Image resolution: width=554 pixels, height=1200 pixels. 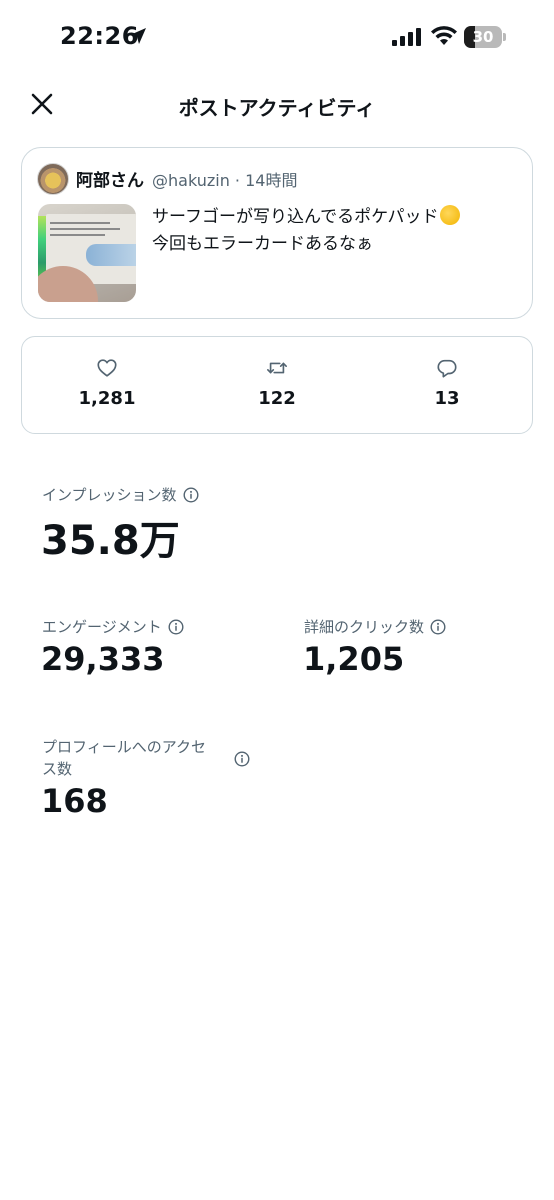 I want to click on impressions-label: インプレッション数, so click(x=120, y=495).